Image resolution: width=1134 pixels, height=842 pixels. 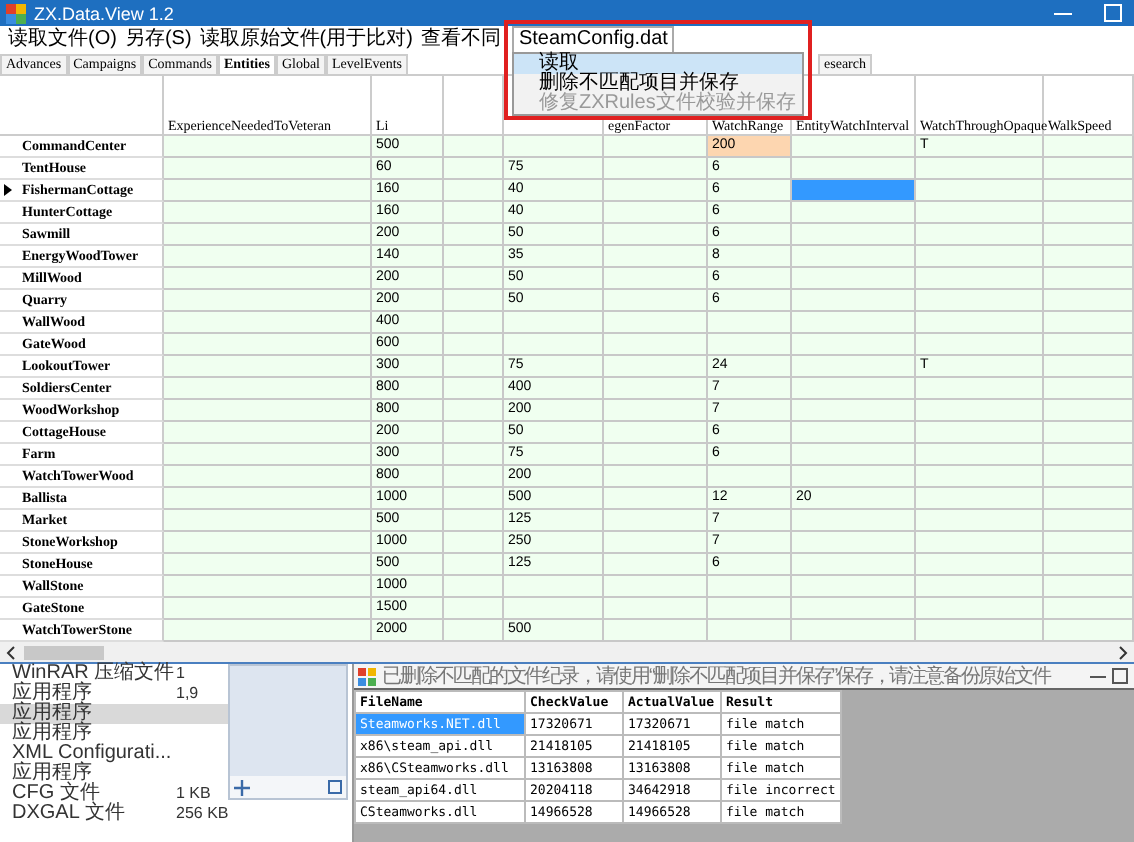 I want to click on window-title: ZX.Data.View 1.2, so click(x=105, y=13).